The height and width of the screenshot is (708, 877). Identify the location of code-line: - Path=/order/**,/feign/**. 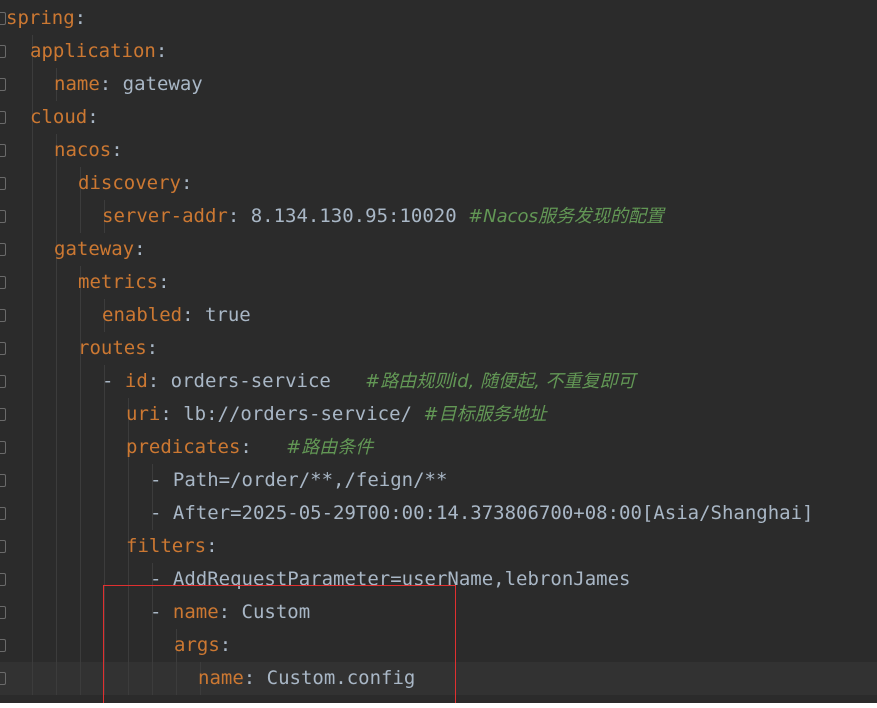
(438, 480).